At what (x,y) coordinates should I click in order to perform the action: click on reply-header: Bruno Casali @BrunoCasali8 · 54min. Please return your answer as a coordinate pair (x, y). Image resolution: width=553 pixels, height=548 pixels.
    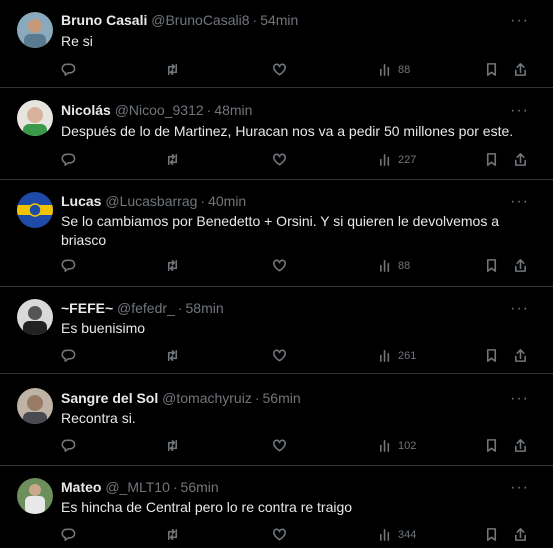
    Looking at the image, I should click on (179, 20).